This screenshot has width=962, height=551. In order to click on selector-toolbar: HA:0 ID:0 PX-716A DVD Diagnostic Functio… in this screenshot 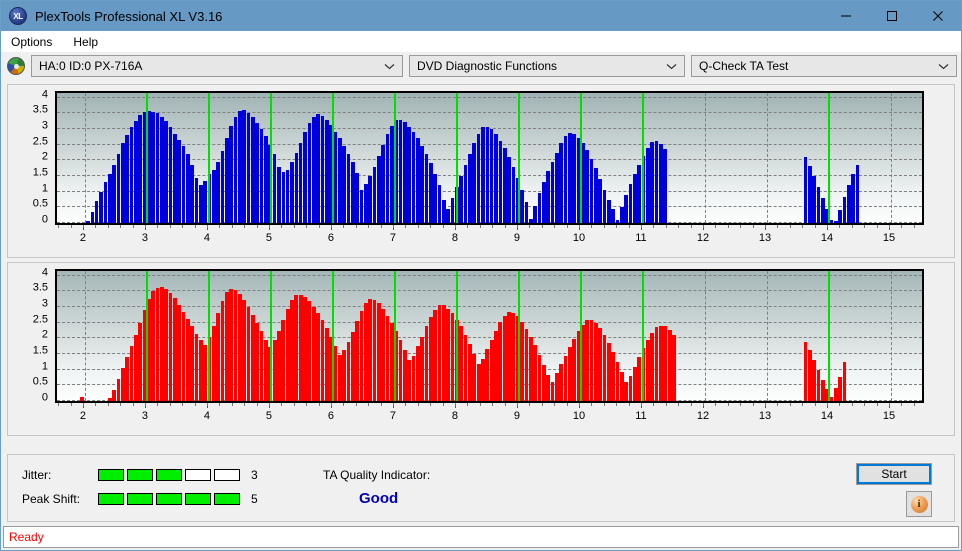, I will do `click(481, 66)`.